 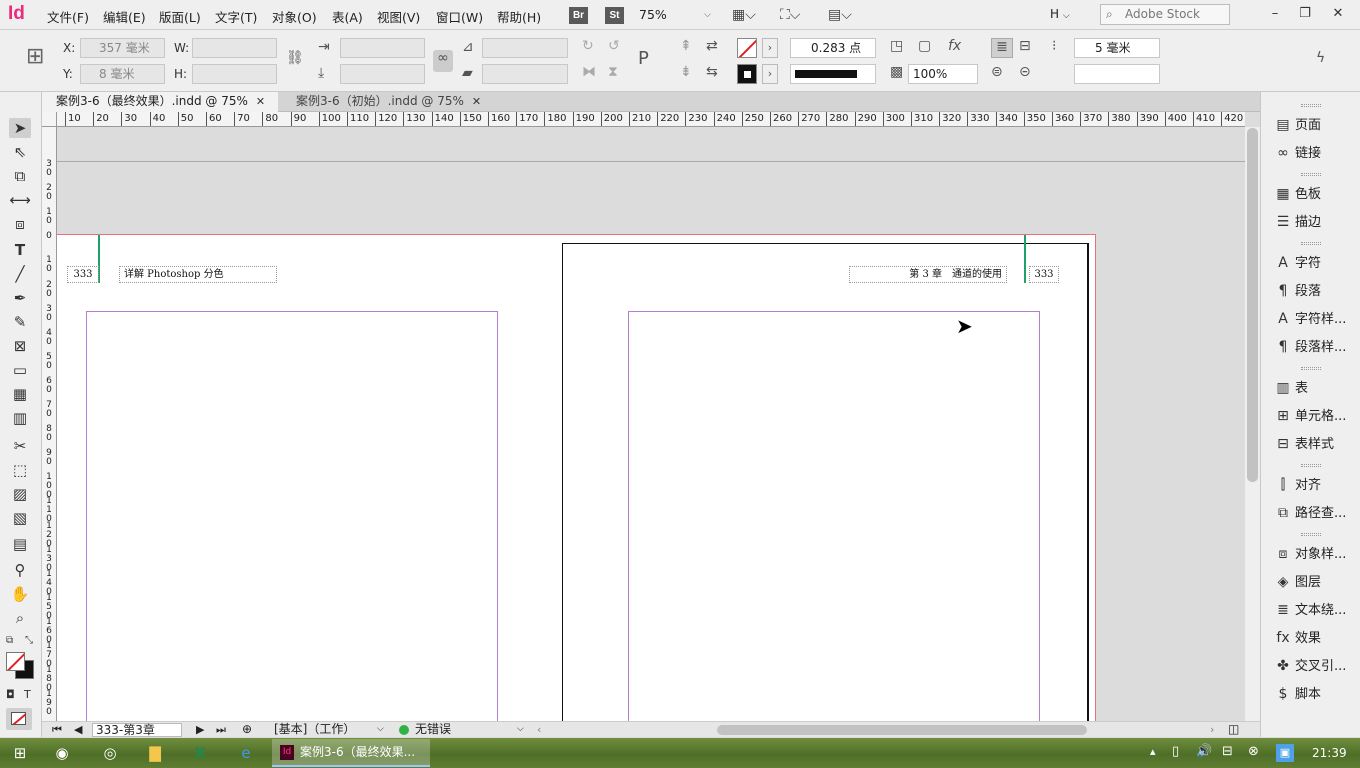 I want to click on left-page-number: 333, so click(x=83, y=274).